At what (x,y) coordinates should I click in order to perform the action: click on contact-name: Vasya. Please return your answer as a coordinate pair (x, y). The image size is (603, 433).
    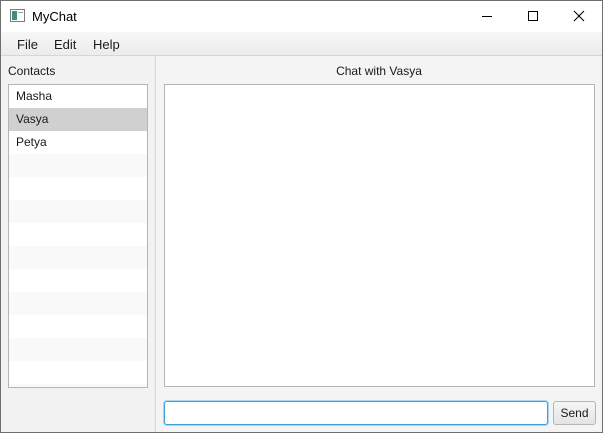
    Looking at the image, I should click on (32, 119).